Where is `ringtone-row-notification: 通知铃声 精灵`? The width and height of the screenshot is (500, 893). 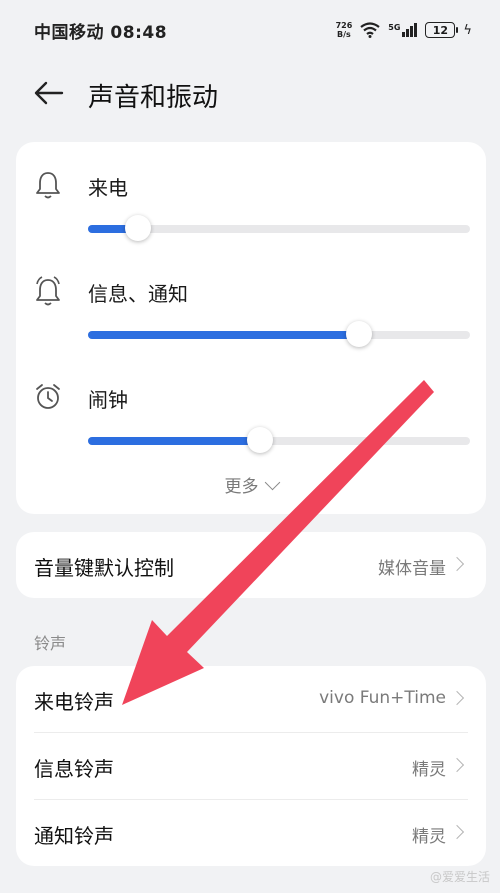
ringtone-row-notification: 通知铃声 精灵 is located at coordinates (251, 833).